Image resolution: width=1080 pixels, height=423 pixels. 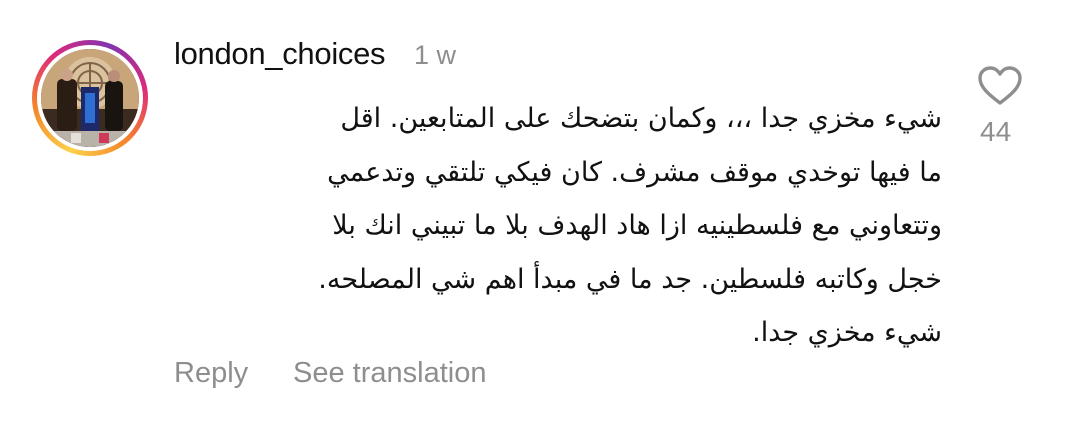 I want to click on like-button, so click(x=1000, y=86).